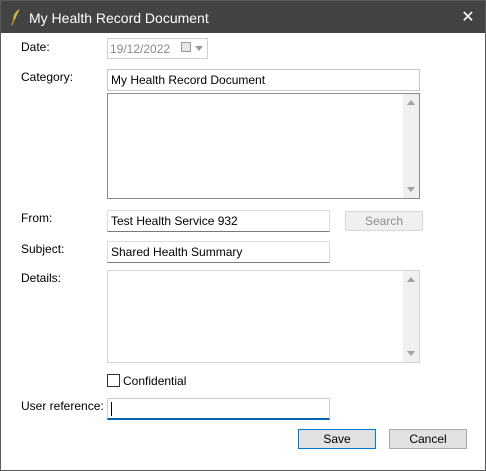  What do you see at coordinates (43, 249) in the screenshot?
I see `subject-label: Subject:` at bounding box center [43, 249].